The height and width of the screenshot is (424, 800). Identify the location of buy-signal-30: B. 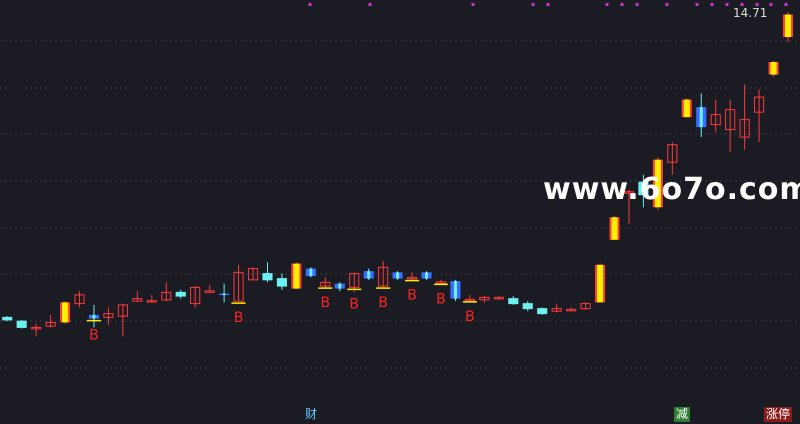
(441, 299).